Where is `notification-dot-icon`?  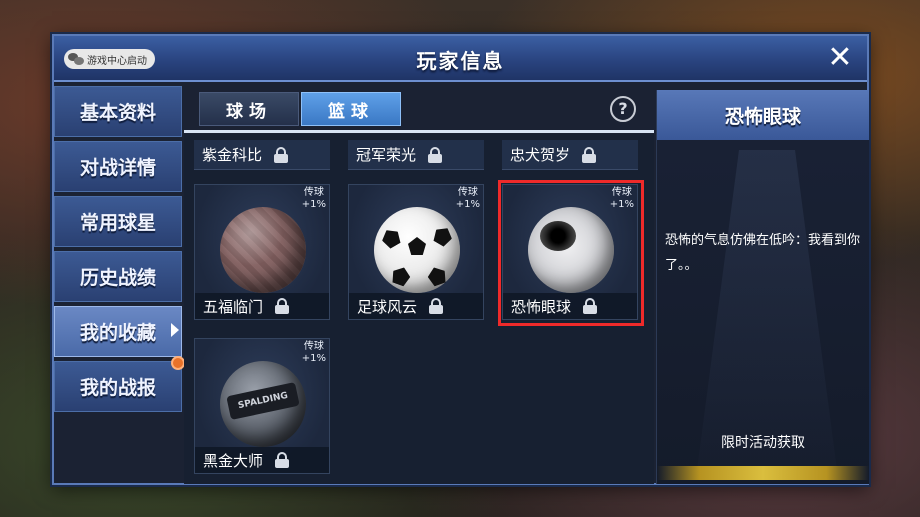
notification-dot-icon is located at coordinates (178, 363).